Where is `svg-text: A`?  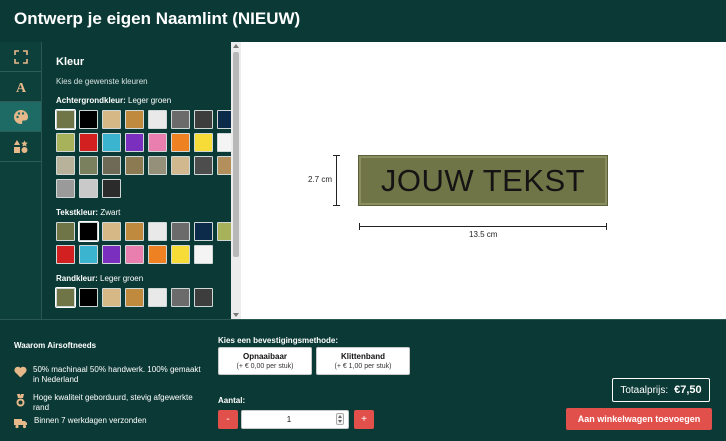 svg-text: A is located at coordinates (20, 87).